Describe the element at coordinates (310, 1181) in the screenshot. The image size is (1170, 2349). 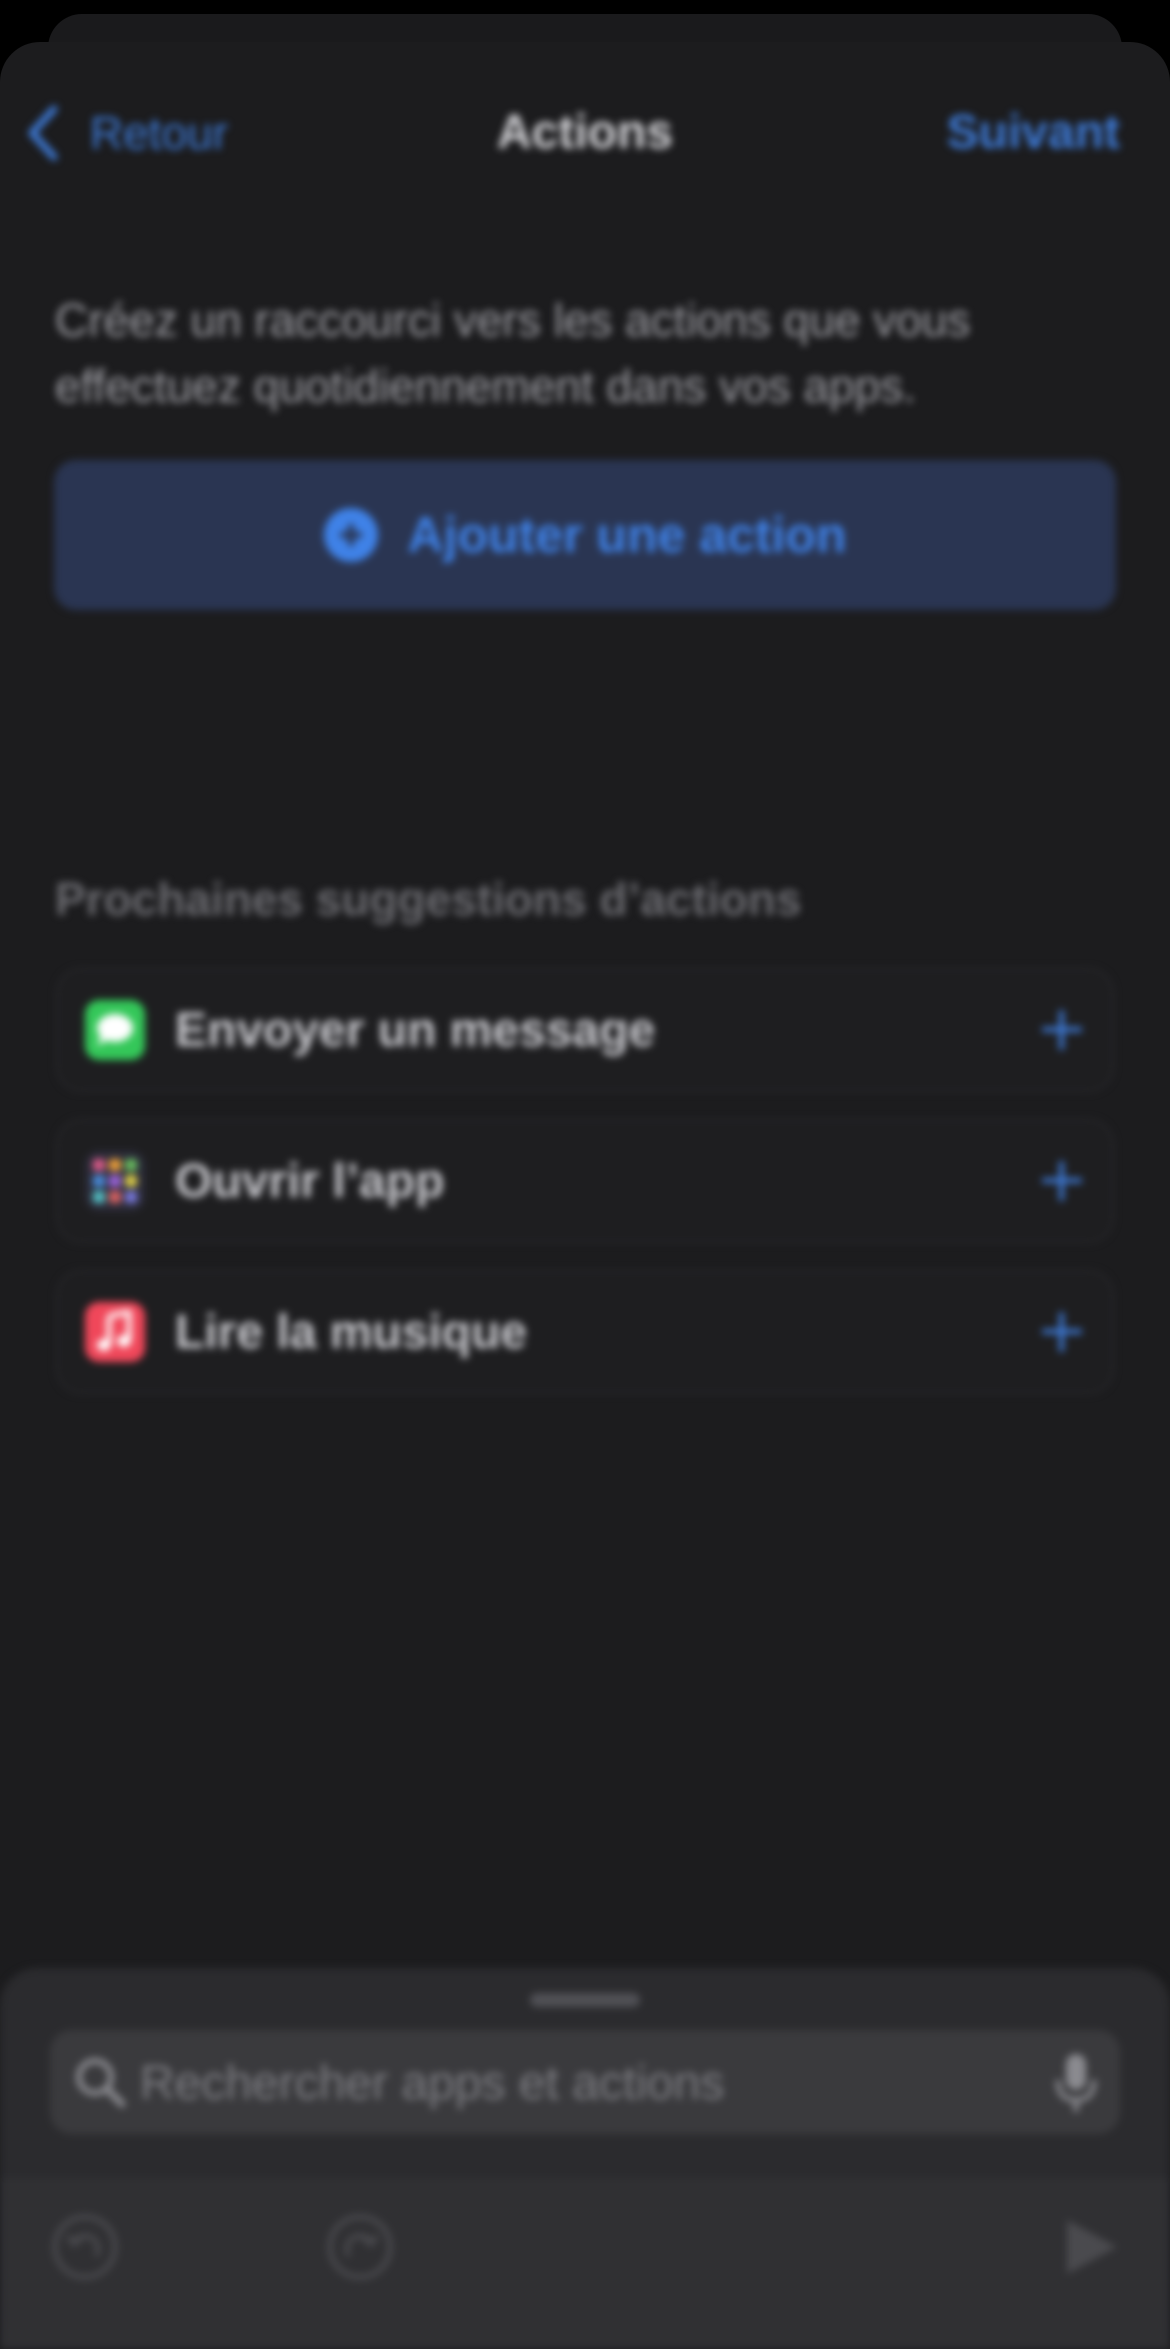
I see `suggestion-label: Ouvrir l’app` at that location.